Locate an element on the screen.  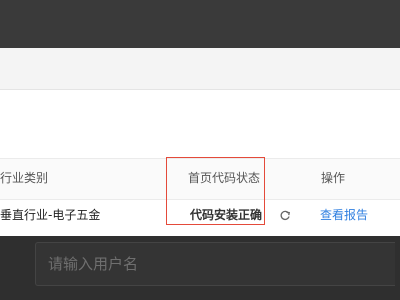
toolbar-strip is located at coordinates (200, 69).